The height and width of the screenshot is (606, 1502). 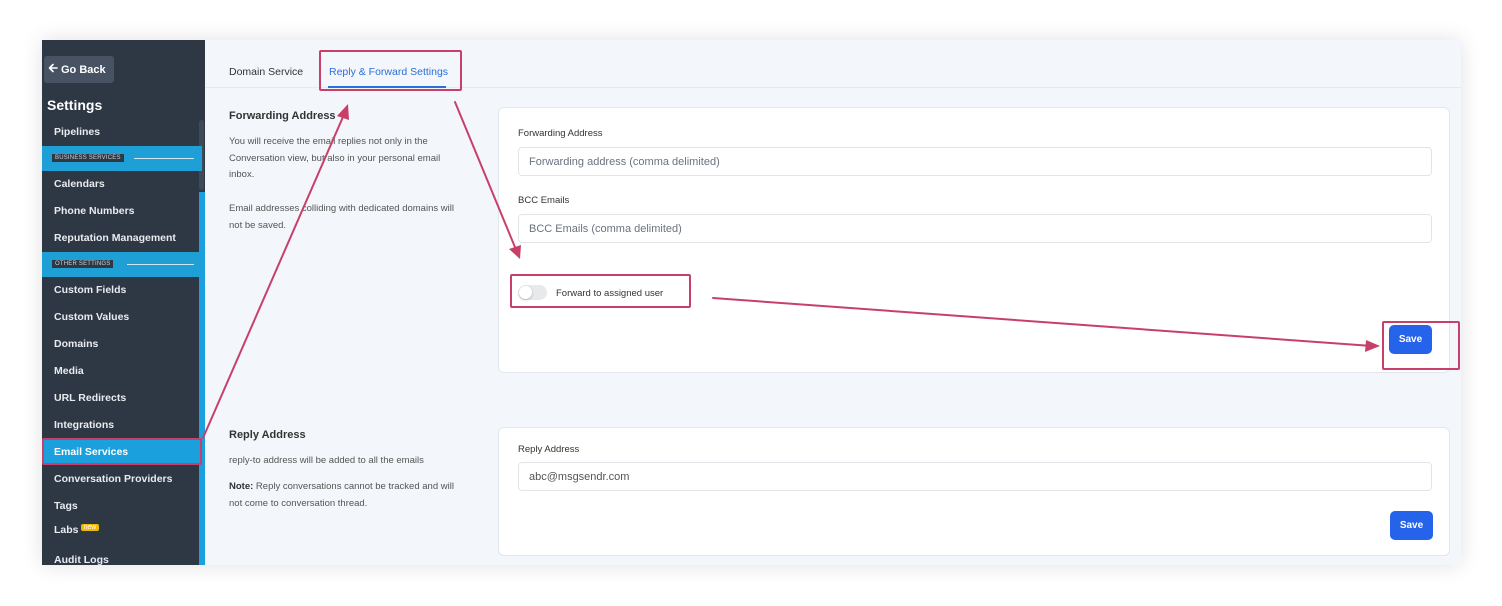 I want to click on sidebar-item-label: Labs, so click(x=66, y=530).